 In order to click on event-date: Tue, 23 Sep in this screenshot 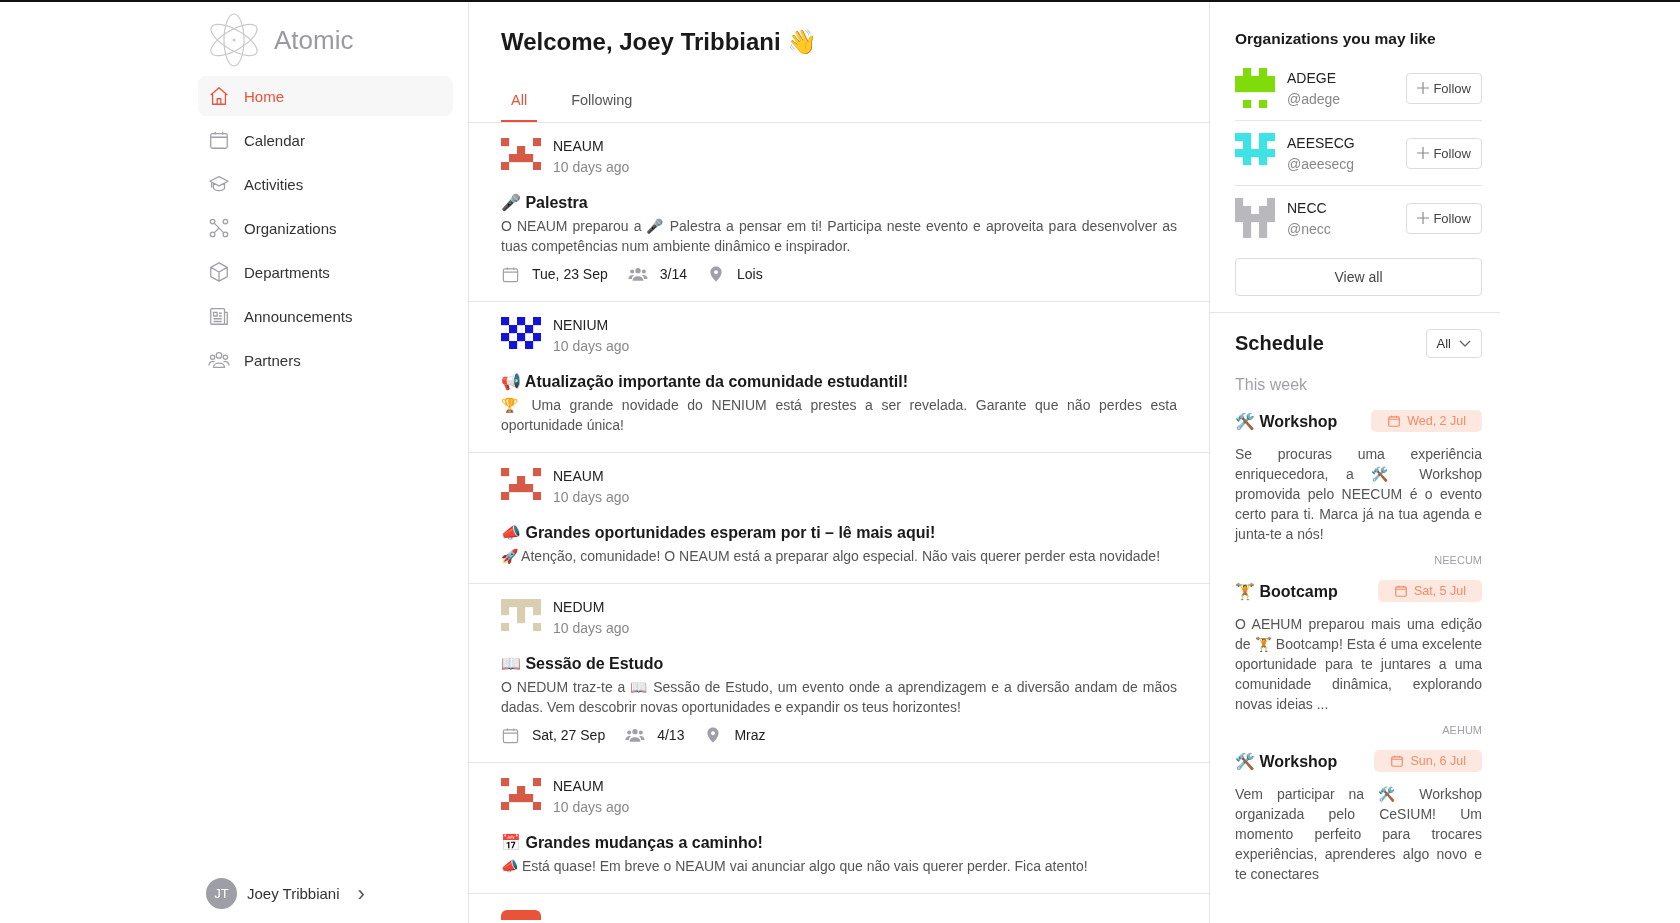, I will do `click(570, 274)`.